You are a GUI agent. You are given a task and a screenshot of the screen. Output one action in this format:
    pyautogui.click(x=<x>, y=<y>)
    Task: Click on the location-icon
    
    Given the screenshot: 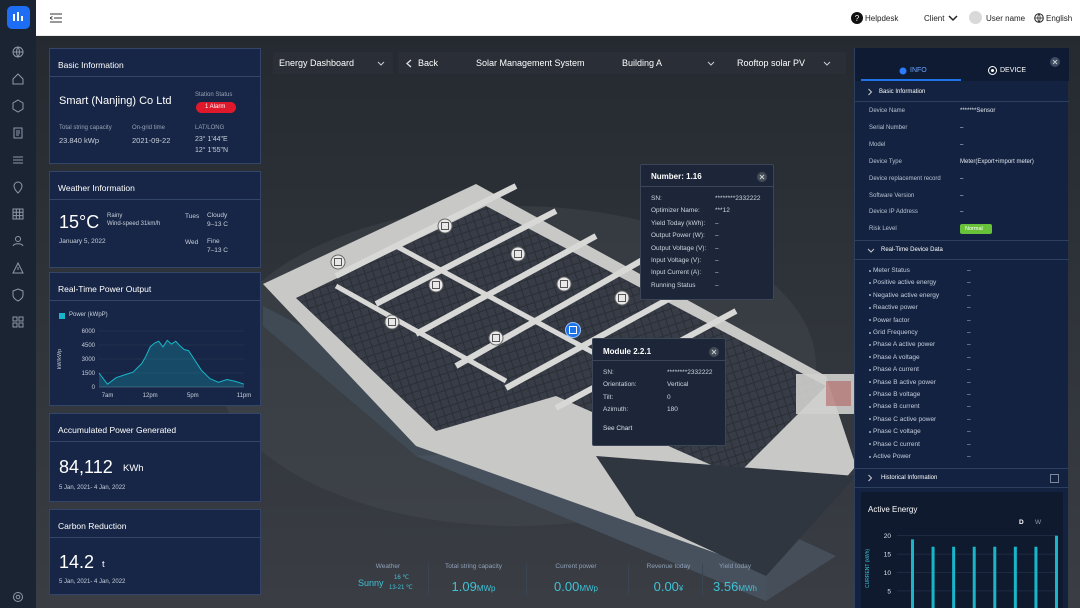 What is the action you would take?
    pyautogui.click(x=18, y=187)
    